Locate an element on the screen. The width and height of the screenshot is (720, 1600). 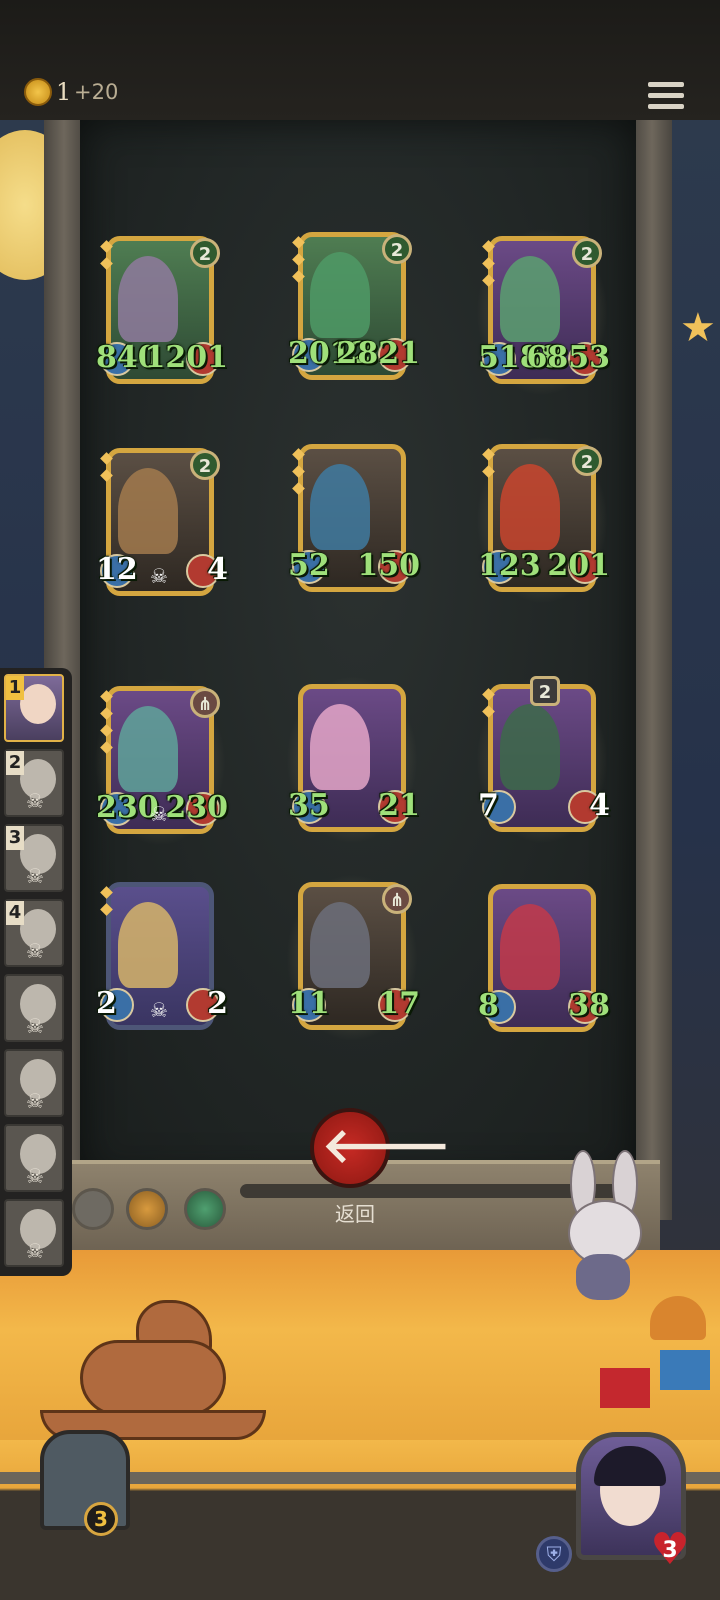
locked-slot-icon is located at coordinates (93, 1209).